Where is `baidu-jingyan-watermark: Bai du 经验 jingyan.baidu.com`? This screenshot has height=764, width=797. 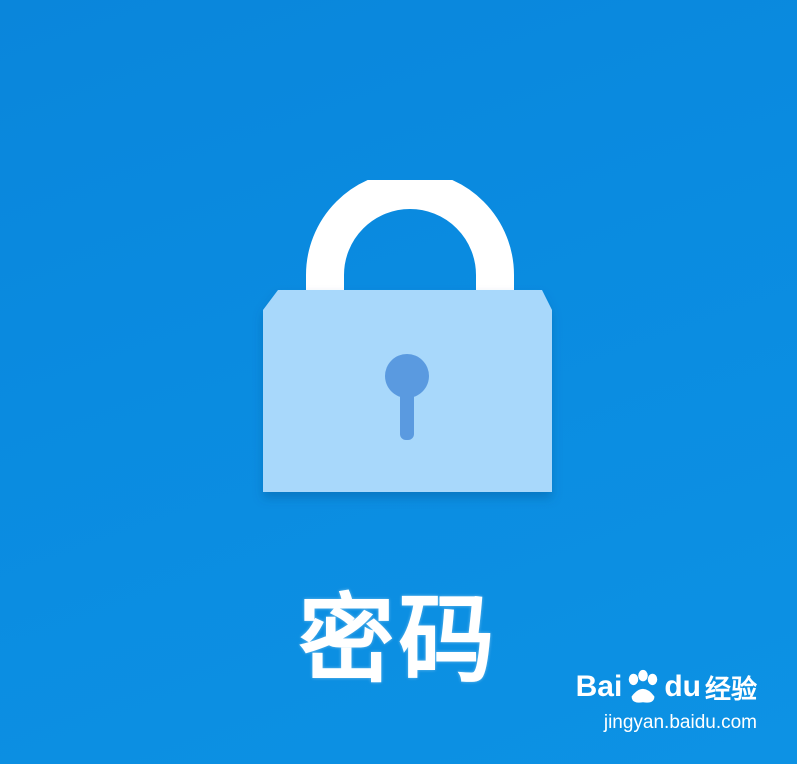
baidu-jingyan-watermark: Bai du 经验 jingyan.baidu.com is located at coordinates (647, 706).